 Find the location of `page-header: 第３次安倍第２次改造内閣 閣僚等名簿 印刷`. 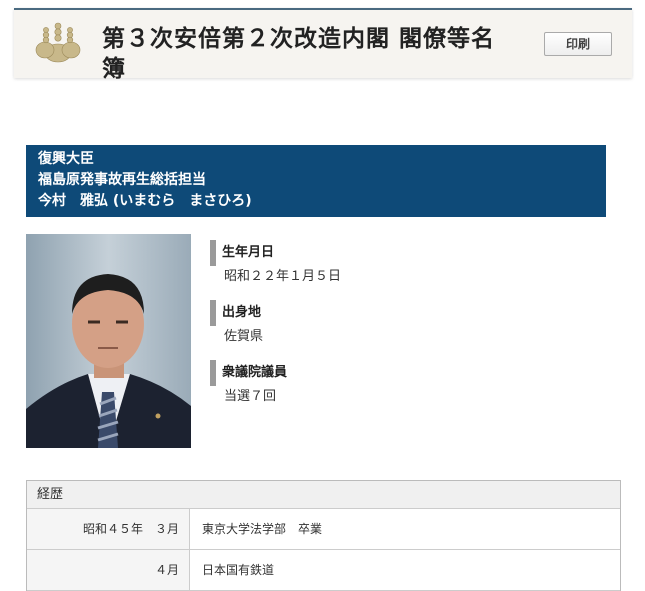

page-header: 第３次安倍第２次改造内閣 閣僚等名簿 印刷 is located at coordinates (323, 45).